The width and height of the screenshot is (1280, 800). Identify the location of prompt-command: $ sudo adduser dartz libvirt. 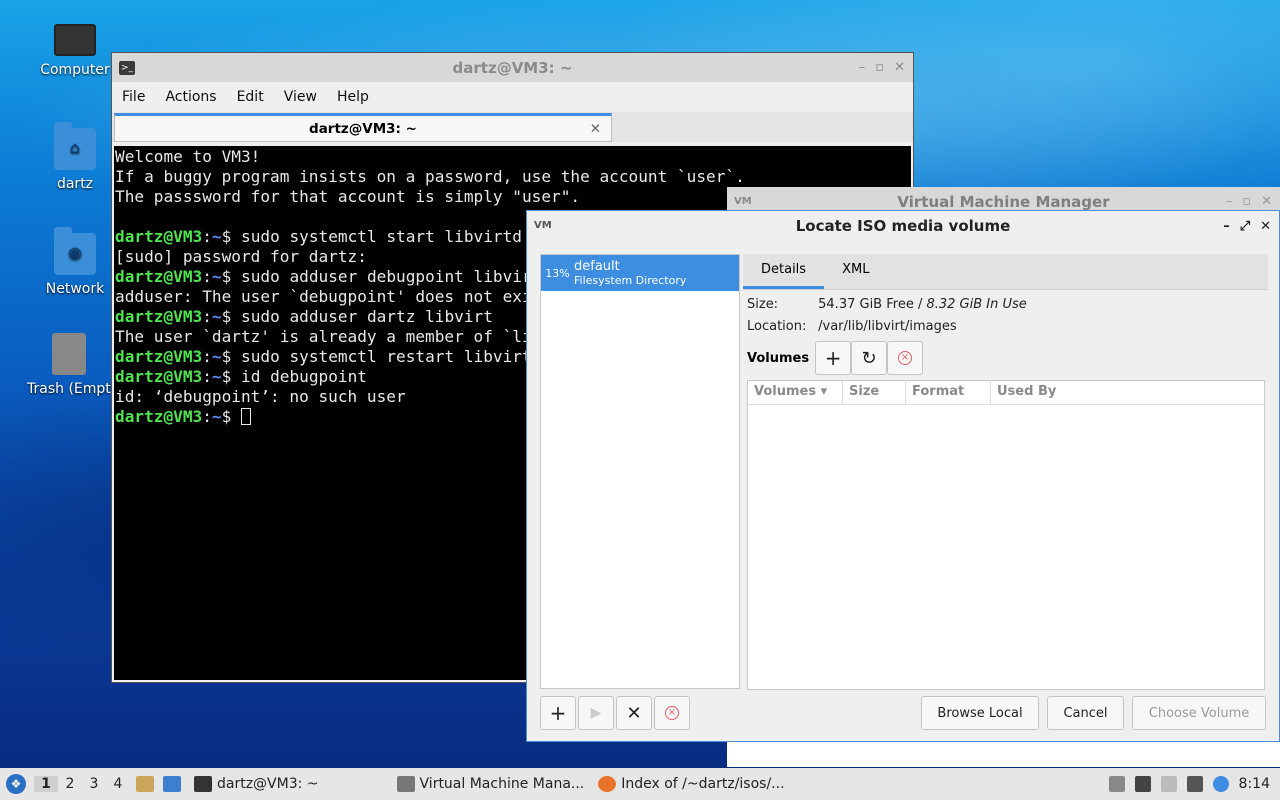
(357, 316).